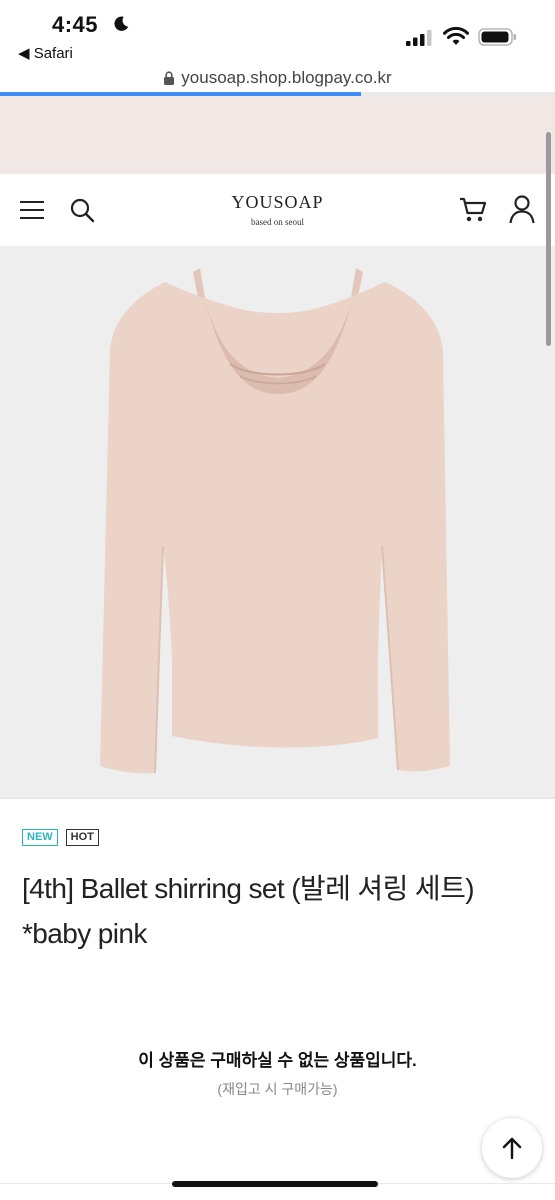  What do you see at coordinates (82, 837) in the screenshot?
I see `hot-badge: HOT` at bounding box center [82, 837].